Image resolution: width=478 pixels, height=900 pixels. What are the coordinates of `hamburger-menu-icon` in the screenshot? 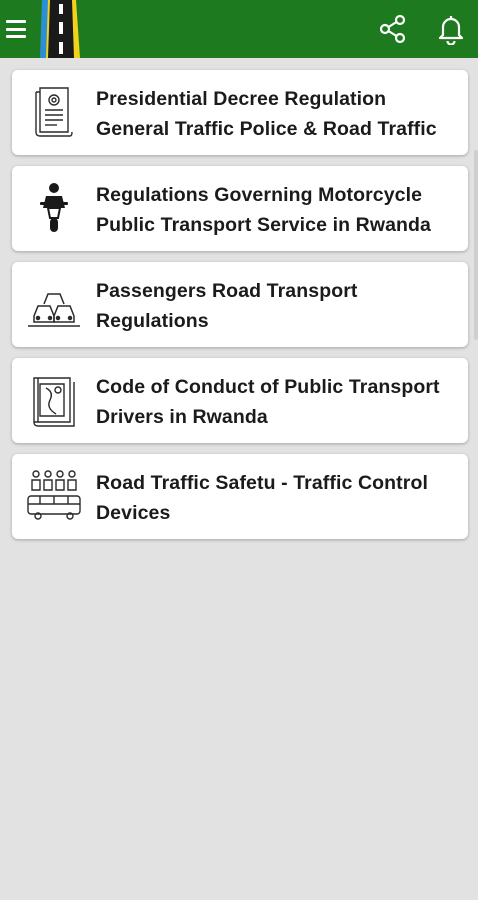 It's located at (16, 29).